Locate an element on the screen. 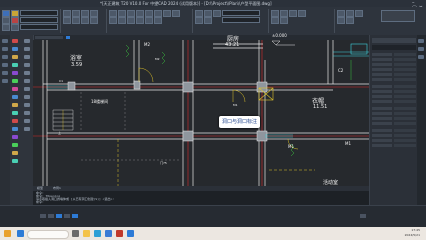 The image size is (426, 240). view-button is located at coordinates (275, 13).